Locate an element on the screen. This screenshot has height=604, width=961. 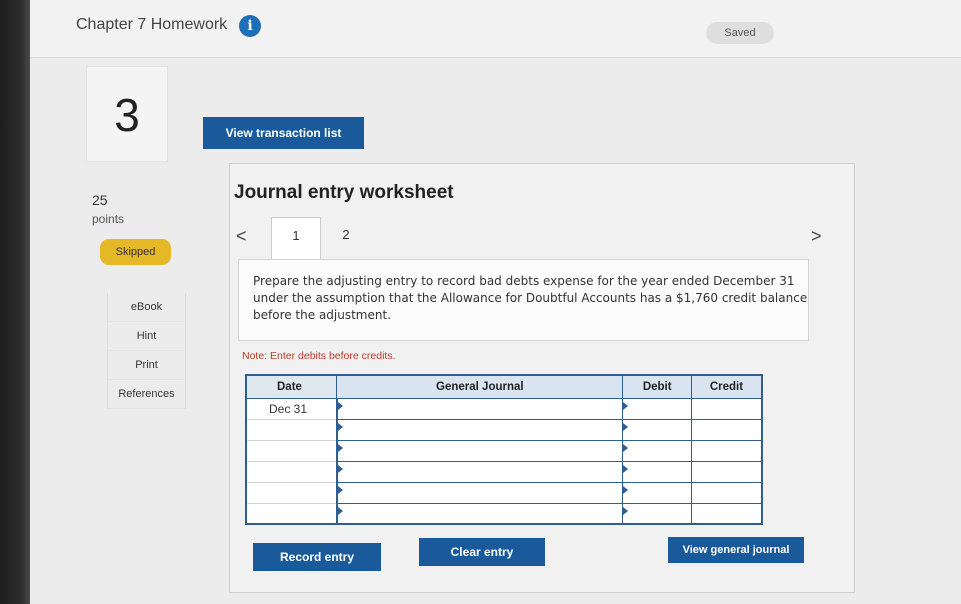
tab-2: 2 is located at coordinates (346, 235).